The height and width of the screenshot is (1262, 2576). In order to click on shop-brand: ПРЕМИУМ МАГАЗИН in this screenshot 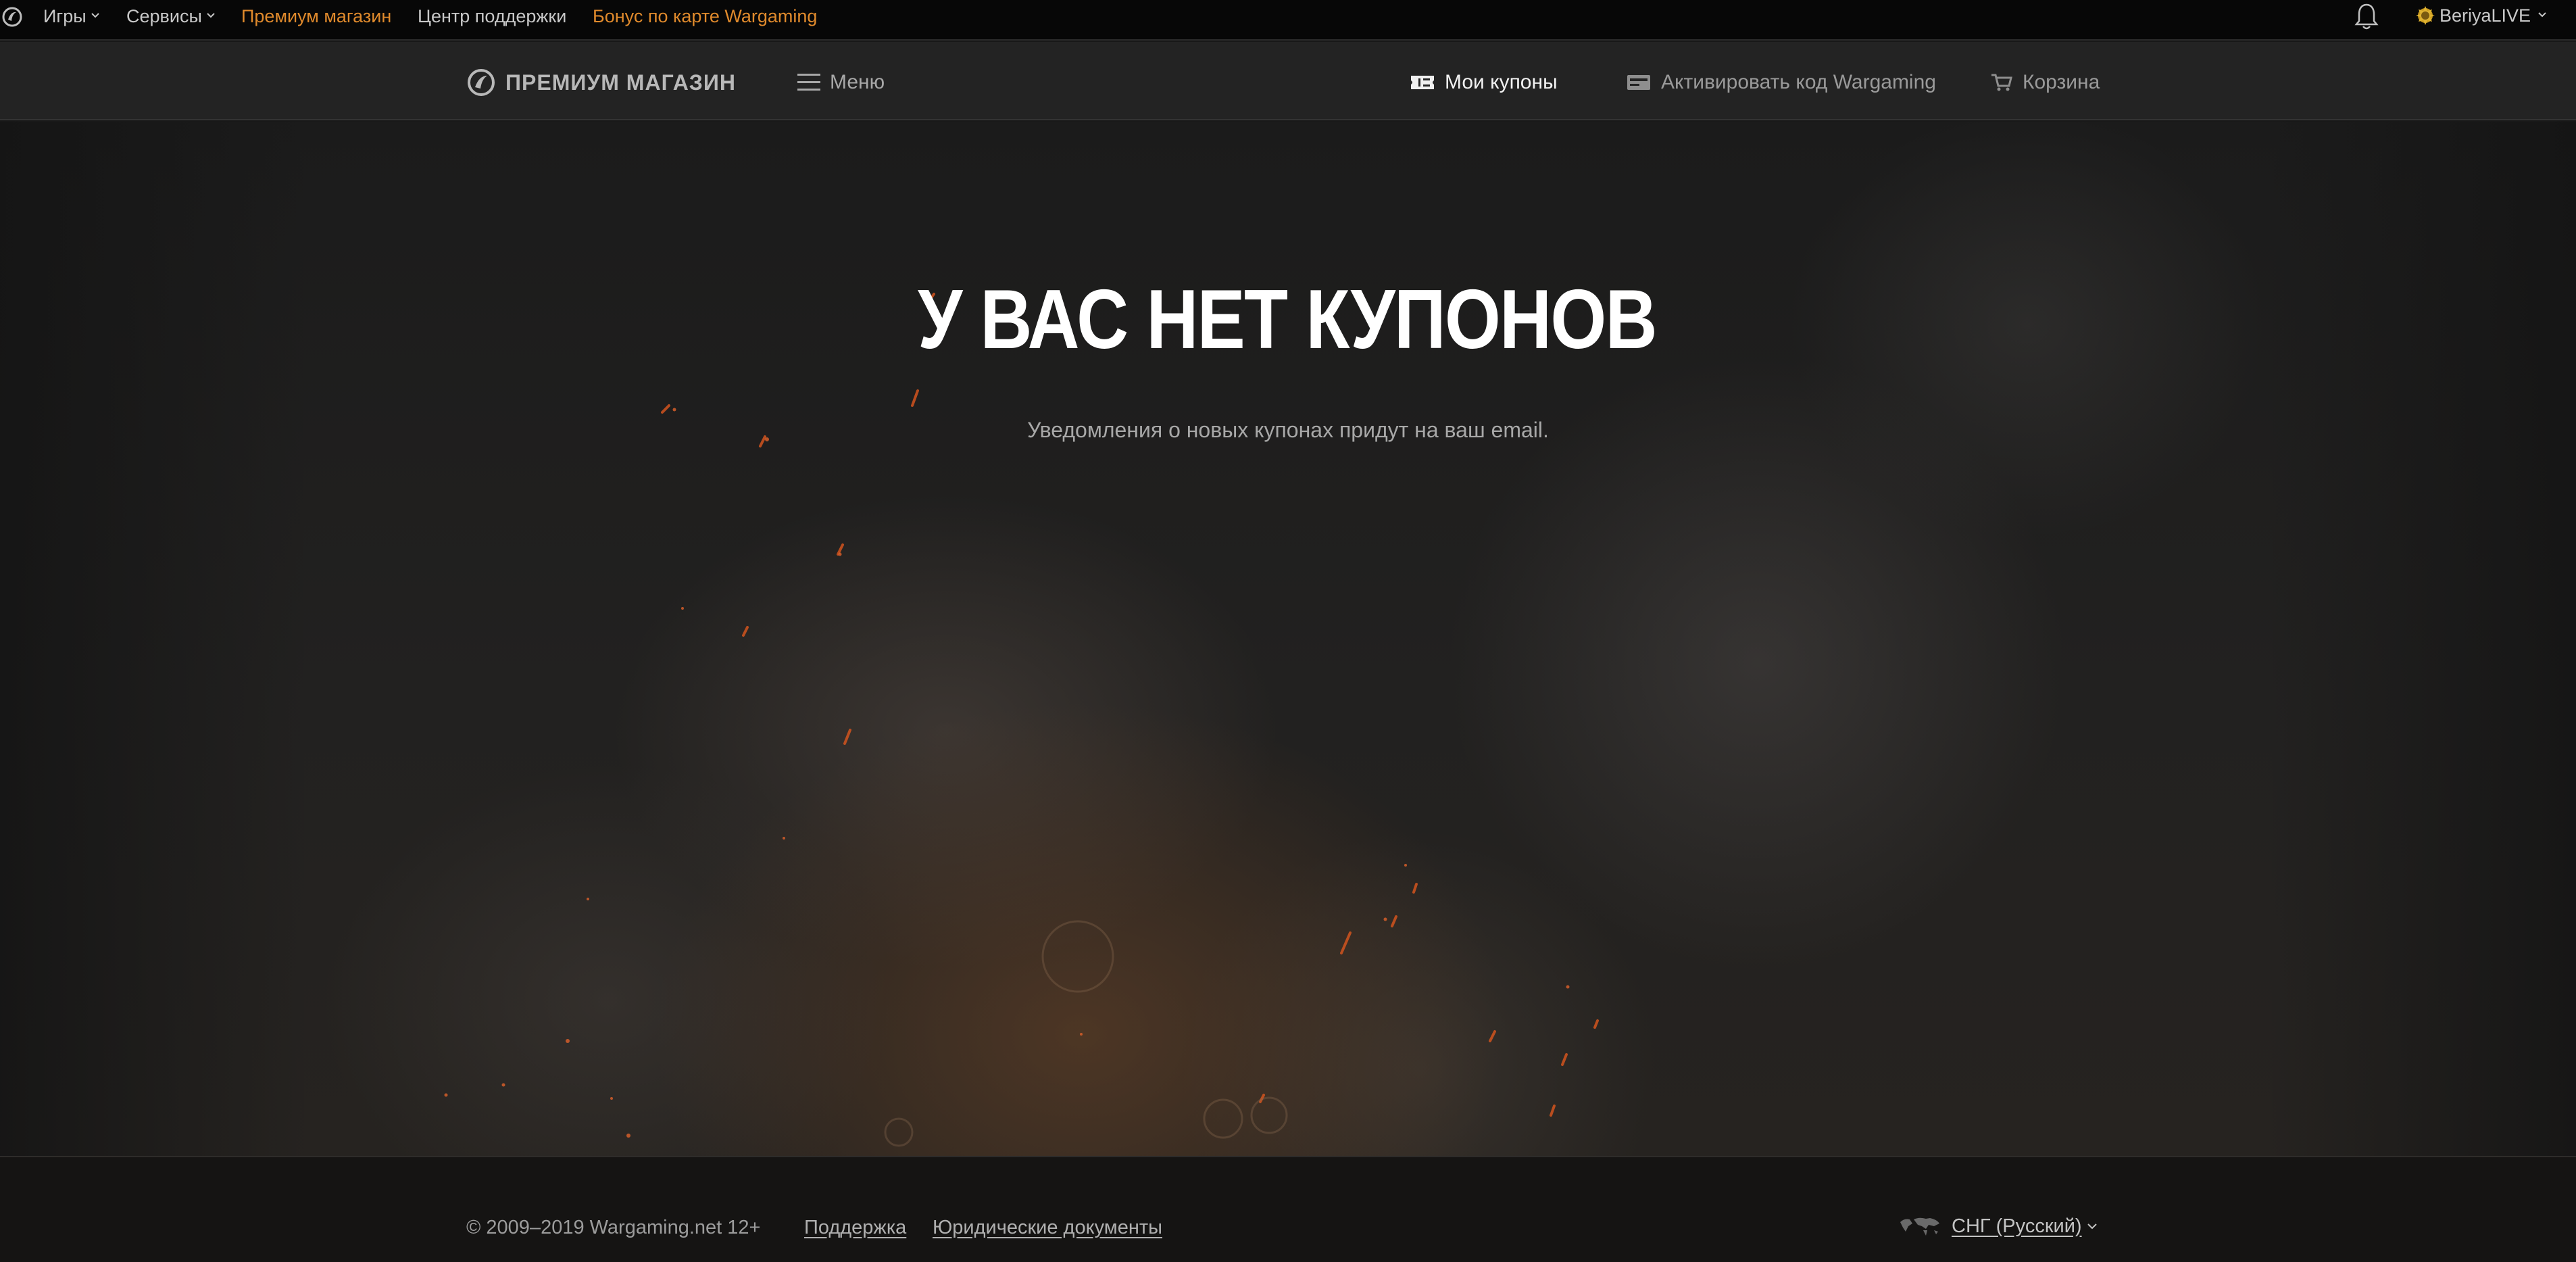, I will do `click(601, 82)`.